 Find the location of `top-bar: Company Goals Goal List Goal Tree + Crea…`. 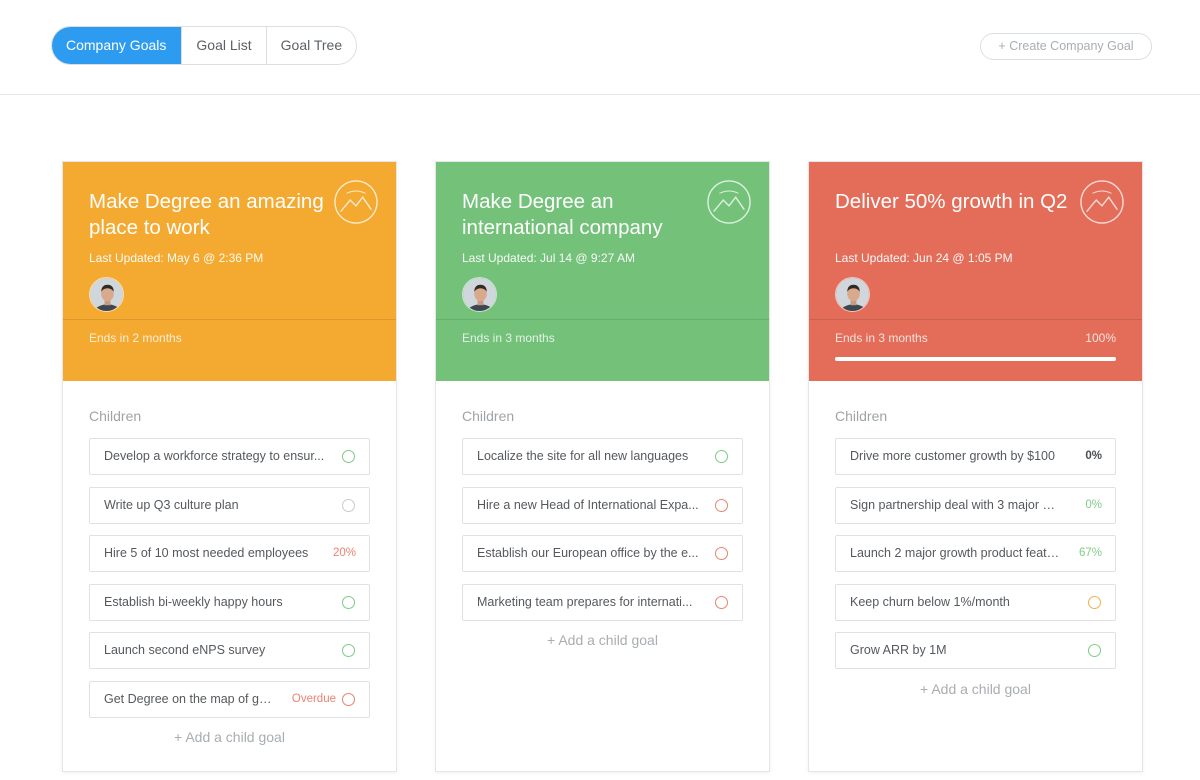

top-bar: Company Goals Goal List Goal Tree + Crea… is located at coordinates (600, 47).